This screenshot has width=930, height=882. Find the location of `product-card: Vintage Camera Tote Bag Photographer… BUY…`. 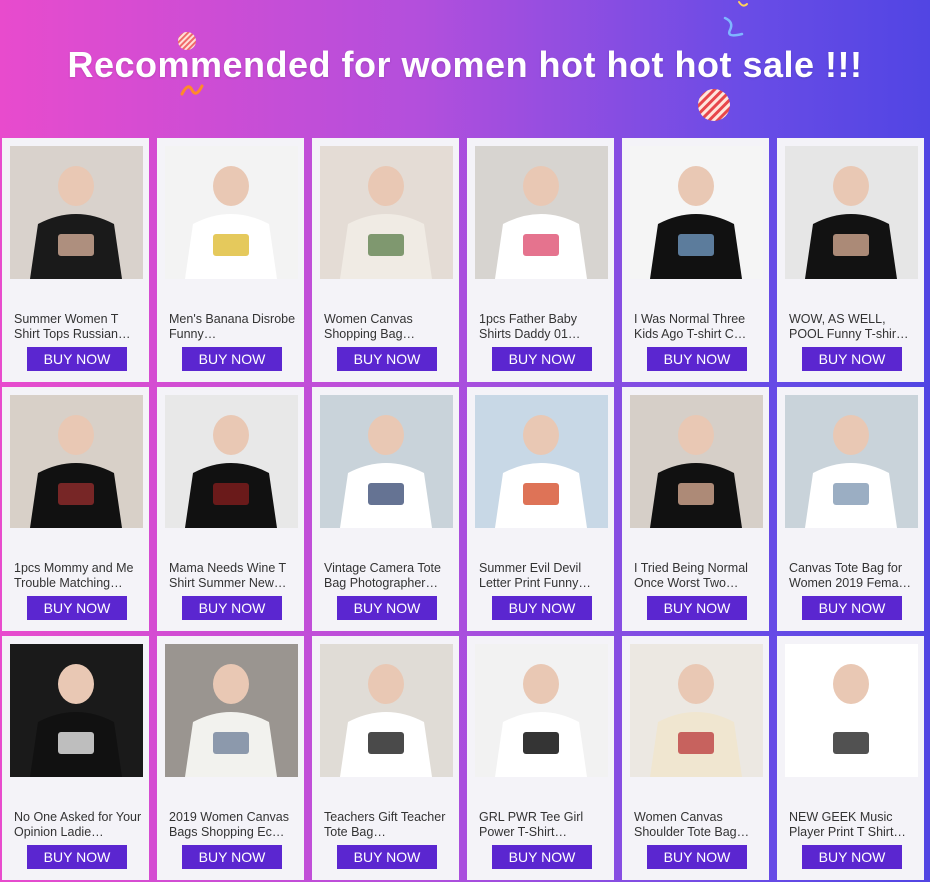

product-card: Vintage Camera Tote Bag Photographer… BUY… is located at coordinates (385, 509).